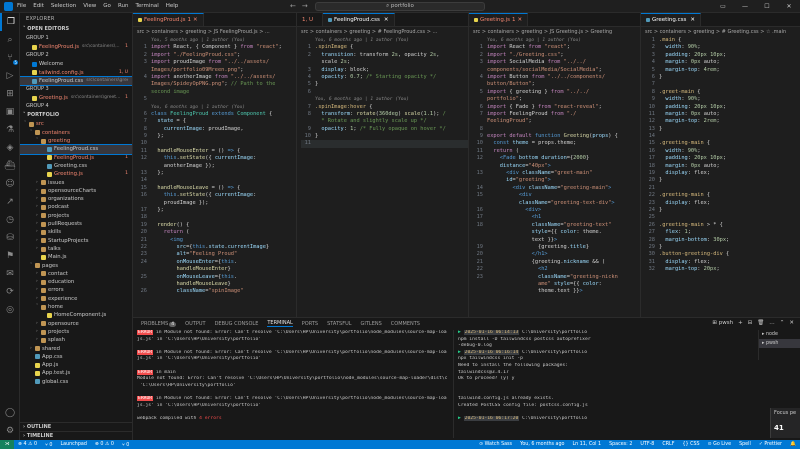  I want to click on panel-tab-ports: PORTS, so click(310, 324).